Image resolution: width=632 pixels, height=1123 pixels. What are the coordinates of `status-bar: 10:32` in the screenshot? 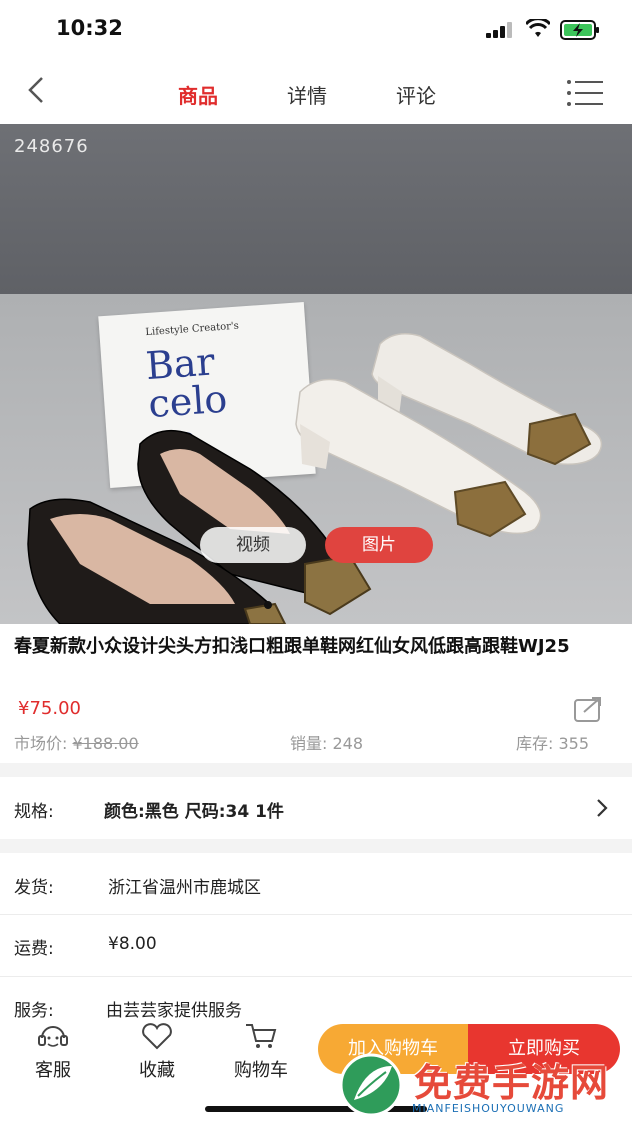 It's located at (316, 30).